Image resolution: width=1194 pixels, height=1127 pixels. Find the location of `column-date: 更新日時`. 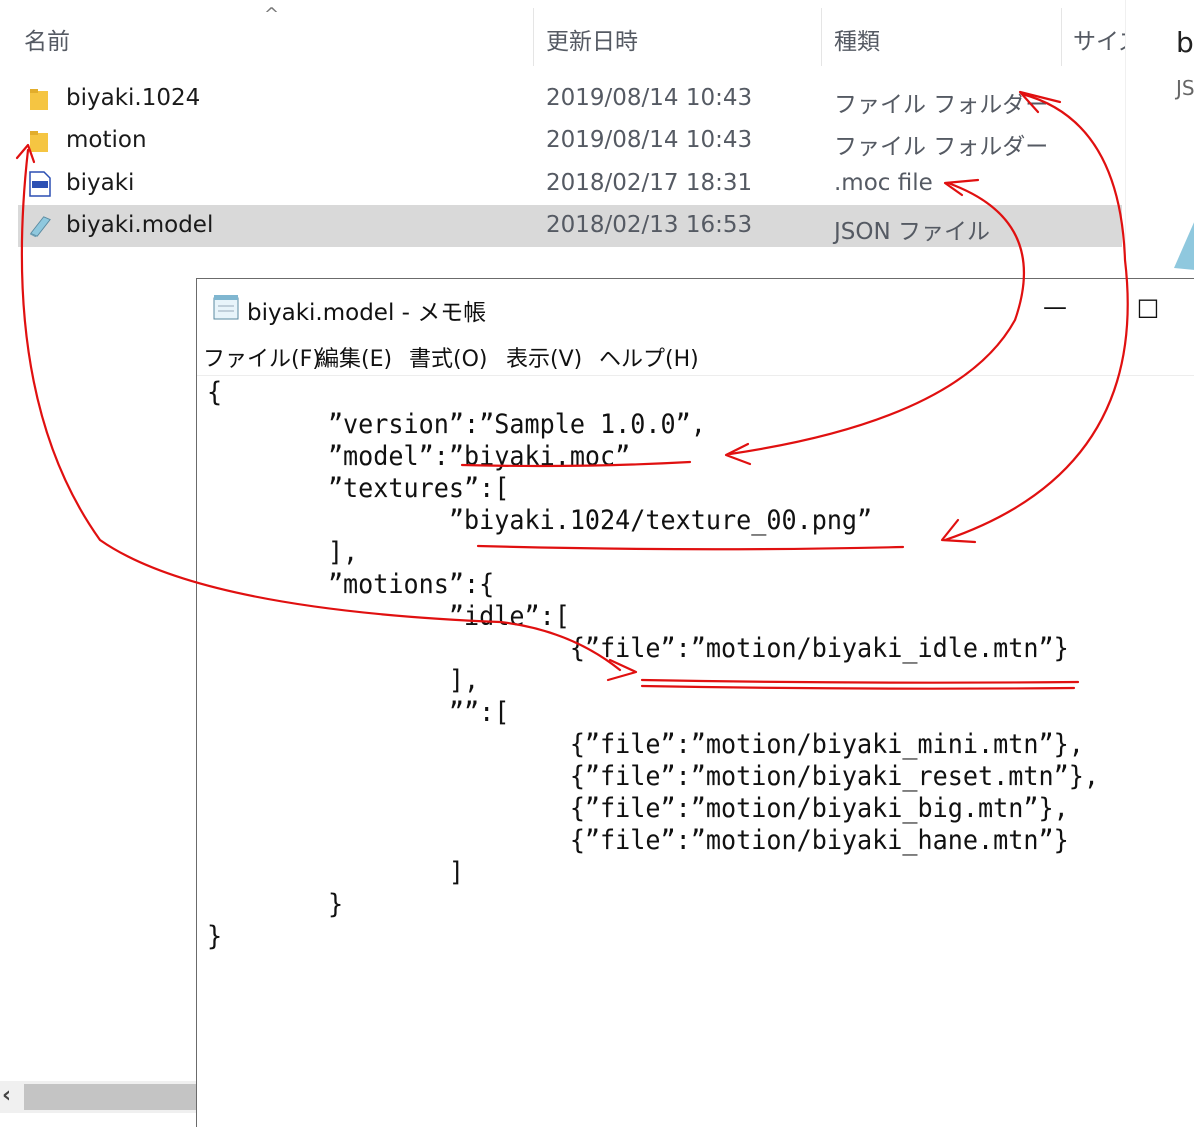

column-date: 更新日時 is located at coordinates (592, 39).